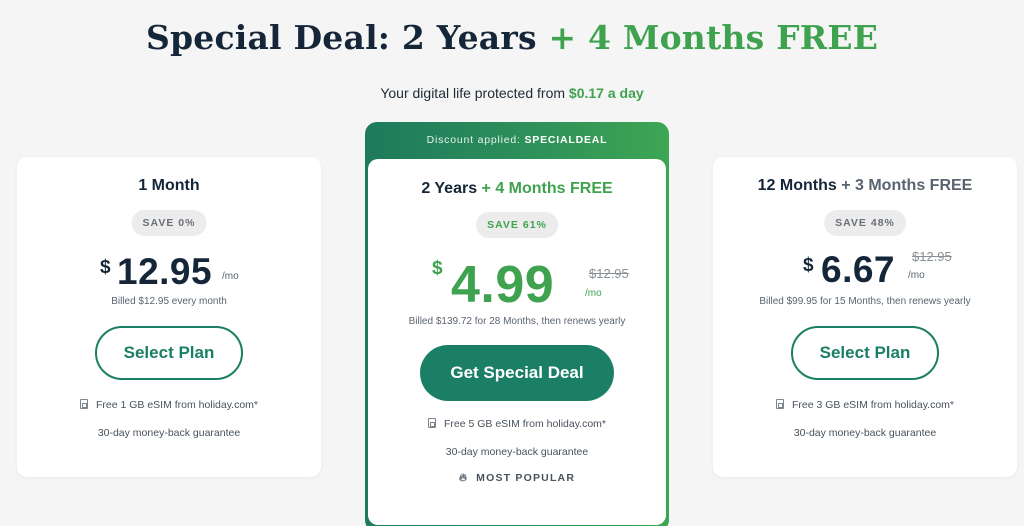 The image size is (1024, 526). I want to click on plan-title-accent: + 3 Months FREE, so click(907, 185).